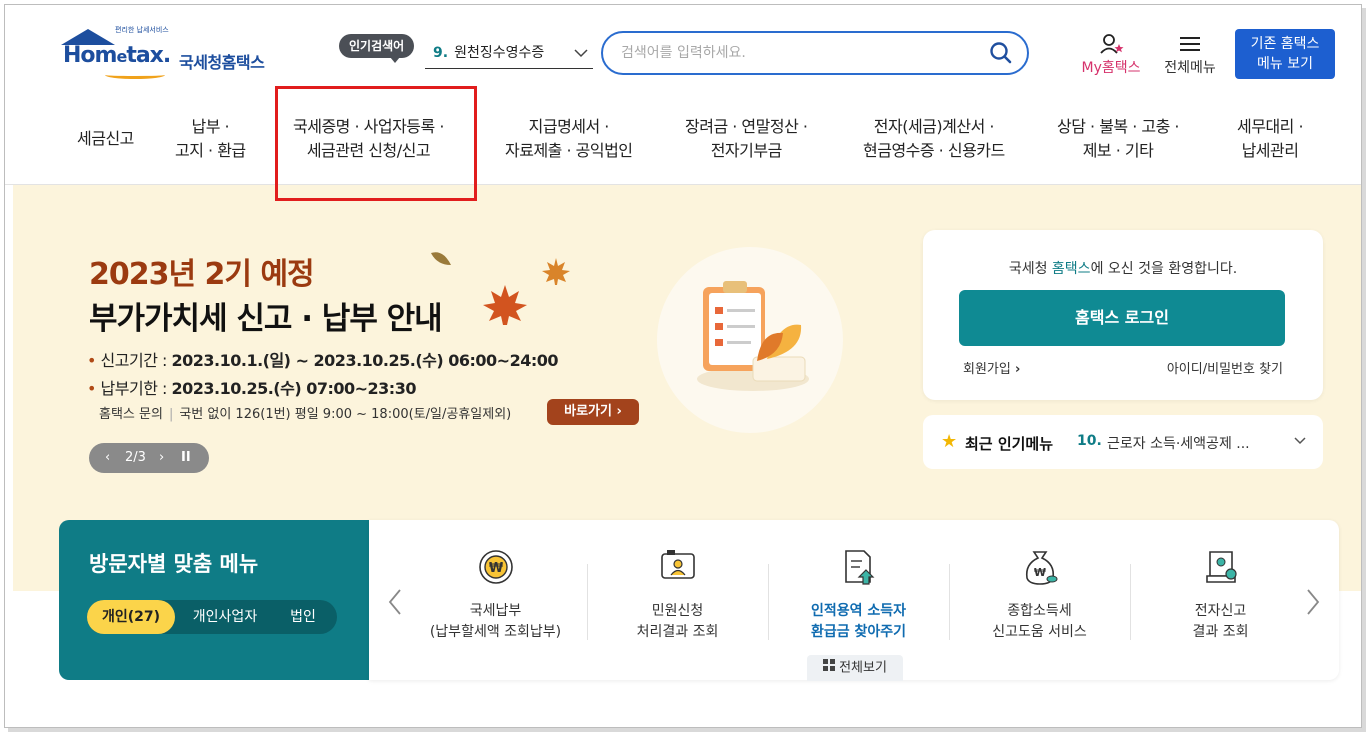  I want to click on popular-search-term: 원천징수영수증, so click(499, 53).